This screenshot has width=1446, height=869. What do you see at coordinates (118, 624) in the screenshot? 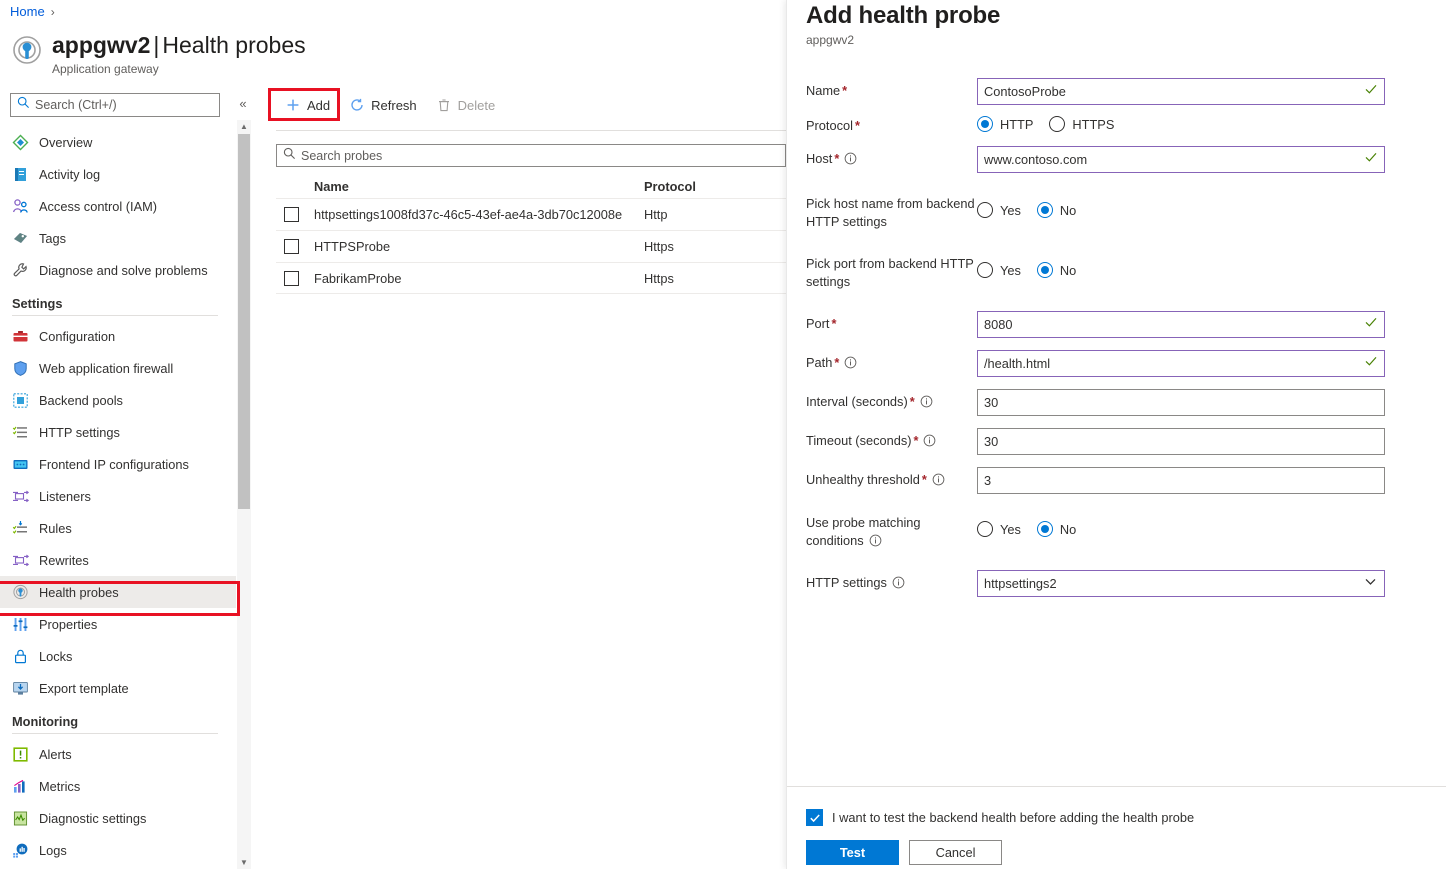
I see `sidebar-item-properties: Properties` at bounding box center [118, 624].